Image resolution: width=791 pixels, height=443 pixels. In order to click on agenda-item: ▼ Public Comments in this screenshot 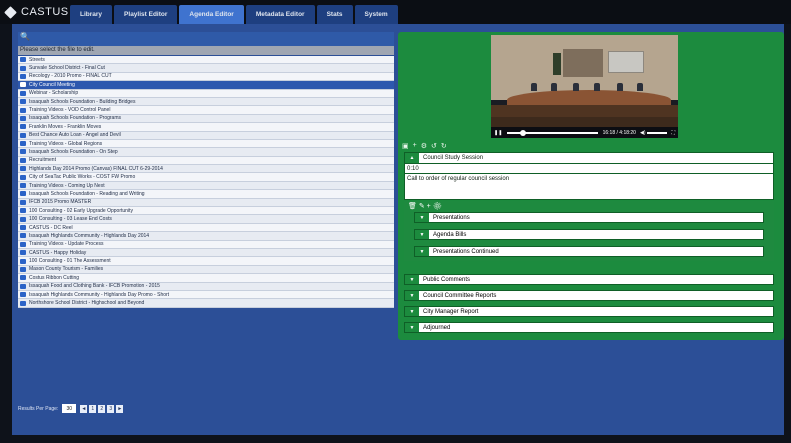, I will do `click(589, 279)`.